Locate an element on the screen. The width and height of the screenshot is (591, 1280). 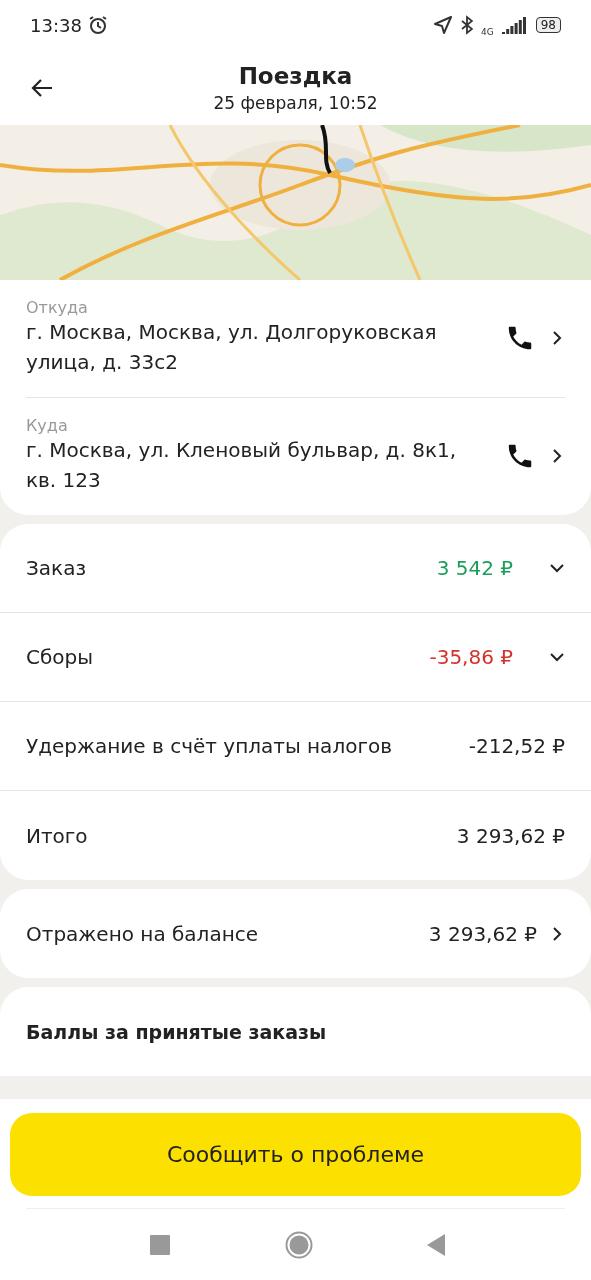
summary-amount: 3 293,62 ₽ is located at coordinates (510, 835).